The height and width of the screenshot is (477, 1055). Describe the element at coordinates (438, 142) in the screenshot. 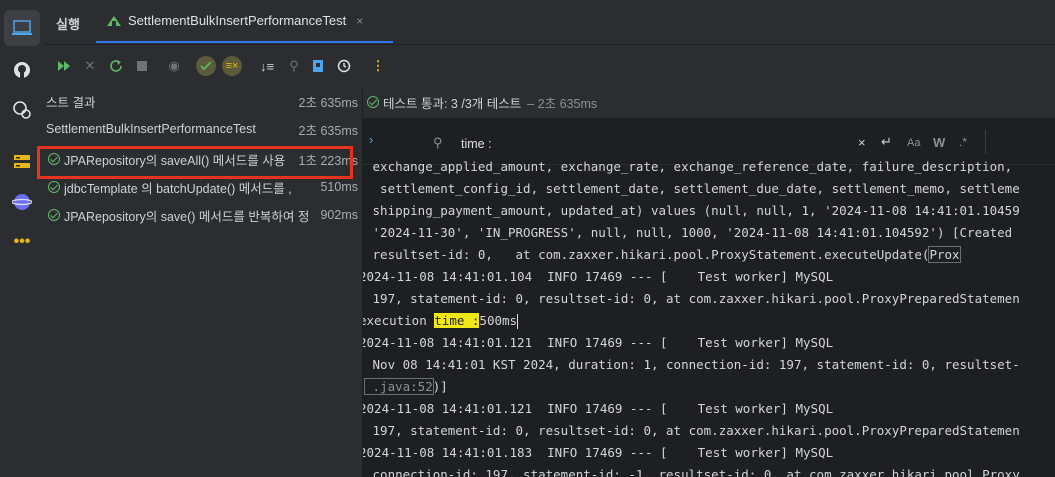

I see `search-icon: ⚲` at that location.